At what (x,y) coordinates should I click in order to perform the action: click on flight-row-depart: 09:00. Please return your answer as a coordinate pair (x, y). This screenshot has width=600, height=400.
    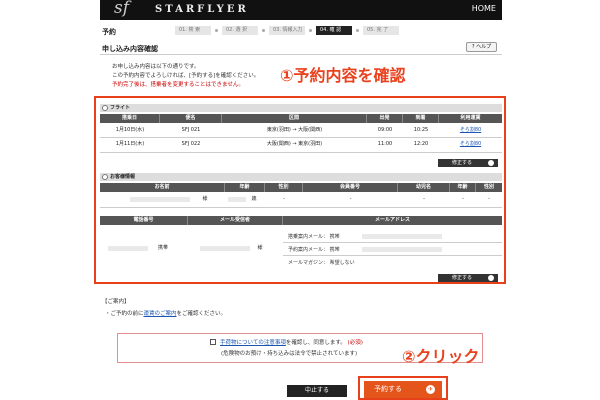
    Looking at the image, I should click on (385, 130).